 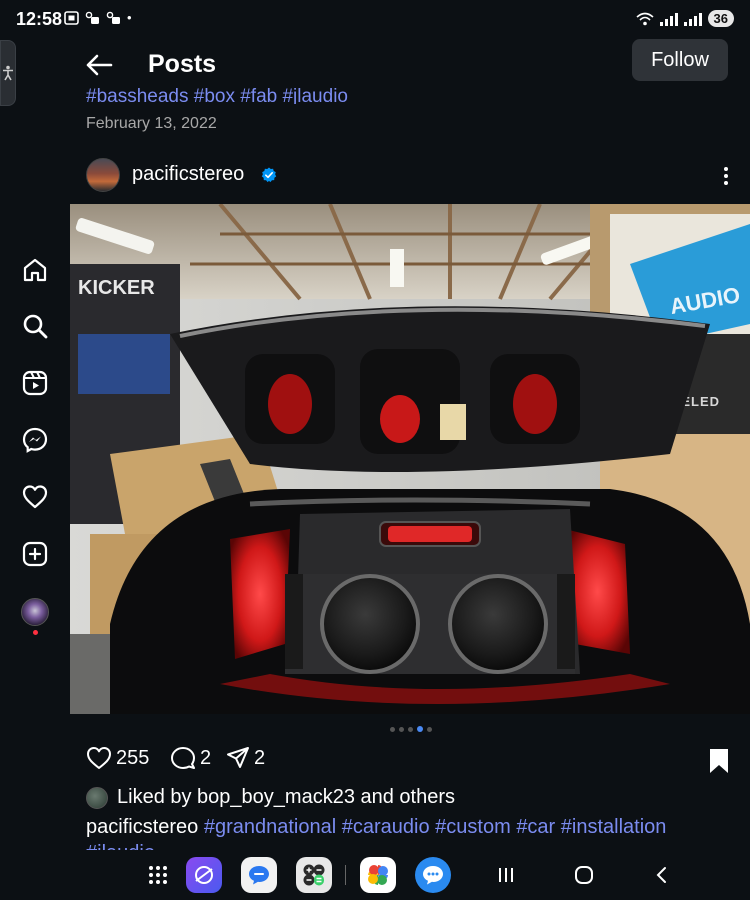 I want to click on reels-icon, so click(x=35, y=383).